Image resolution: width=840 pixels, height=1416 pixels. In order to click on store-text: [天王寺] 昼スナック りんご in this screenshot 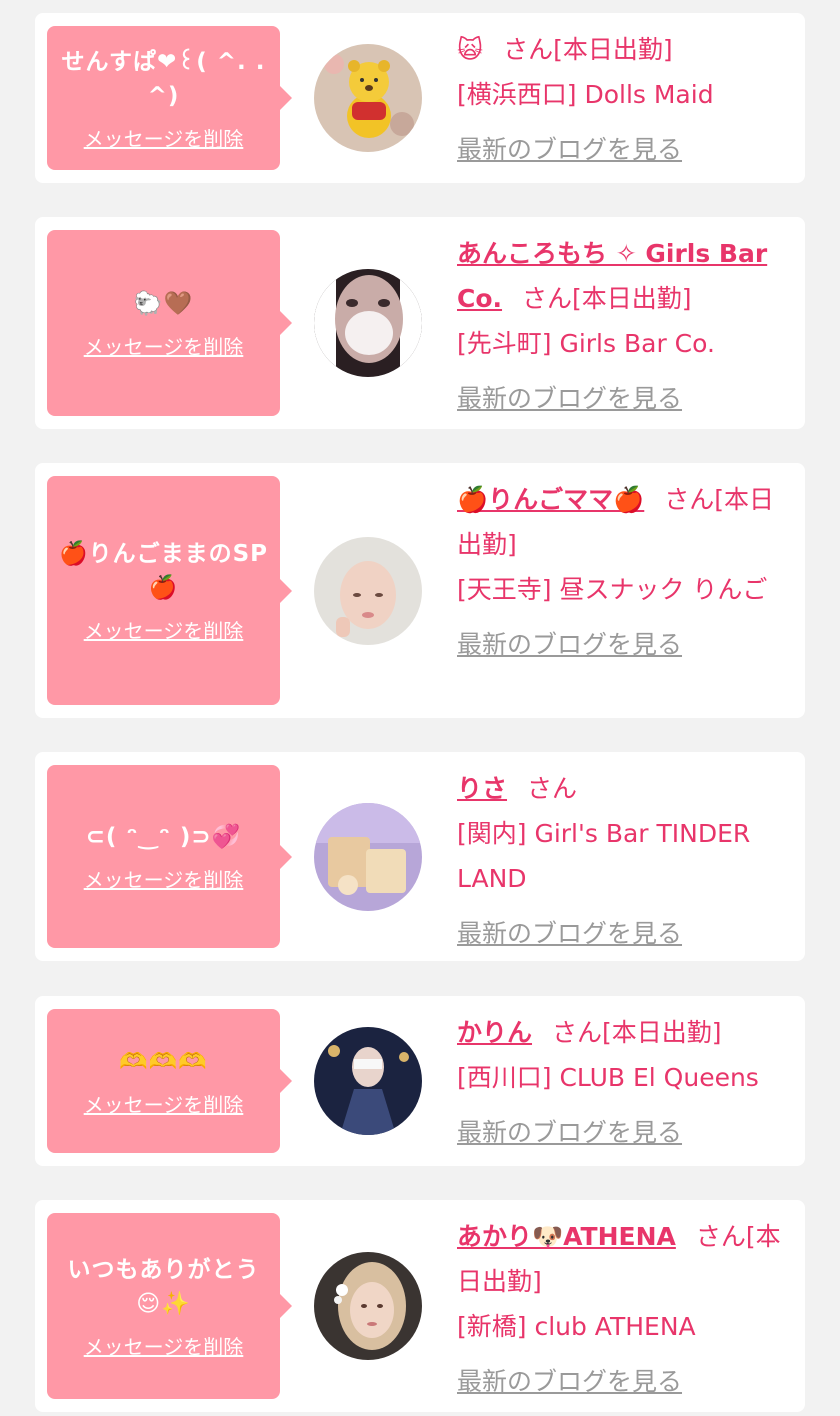, I will do `click(612, 589)`.